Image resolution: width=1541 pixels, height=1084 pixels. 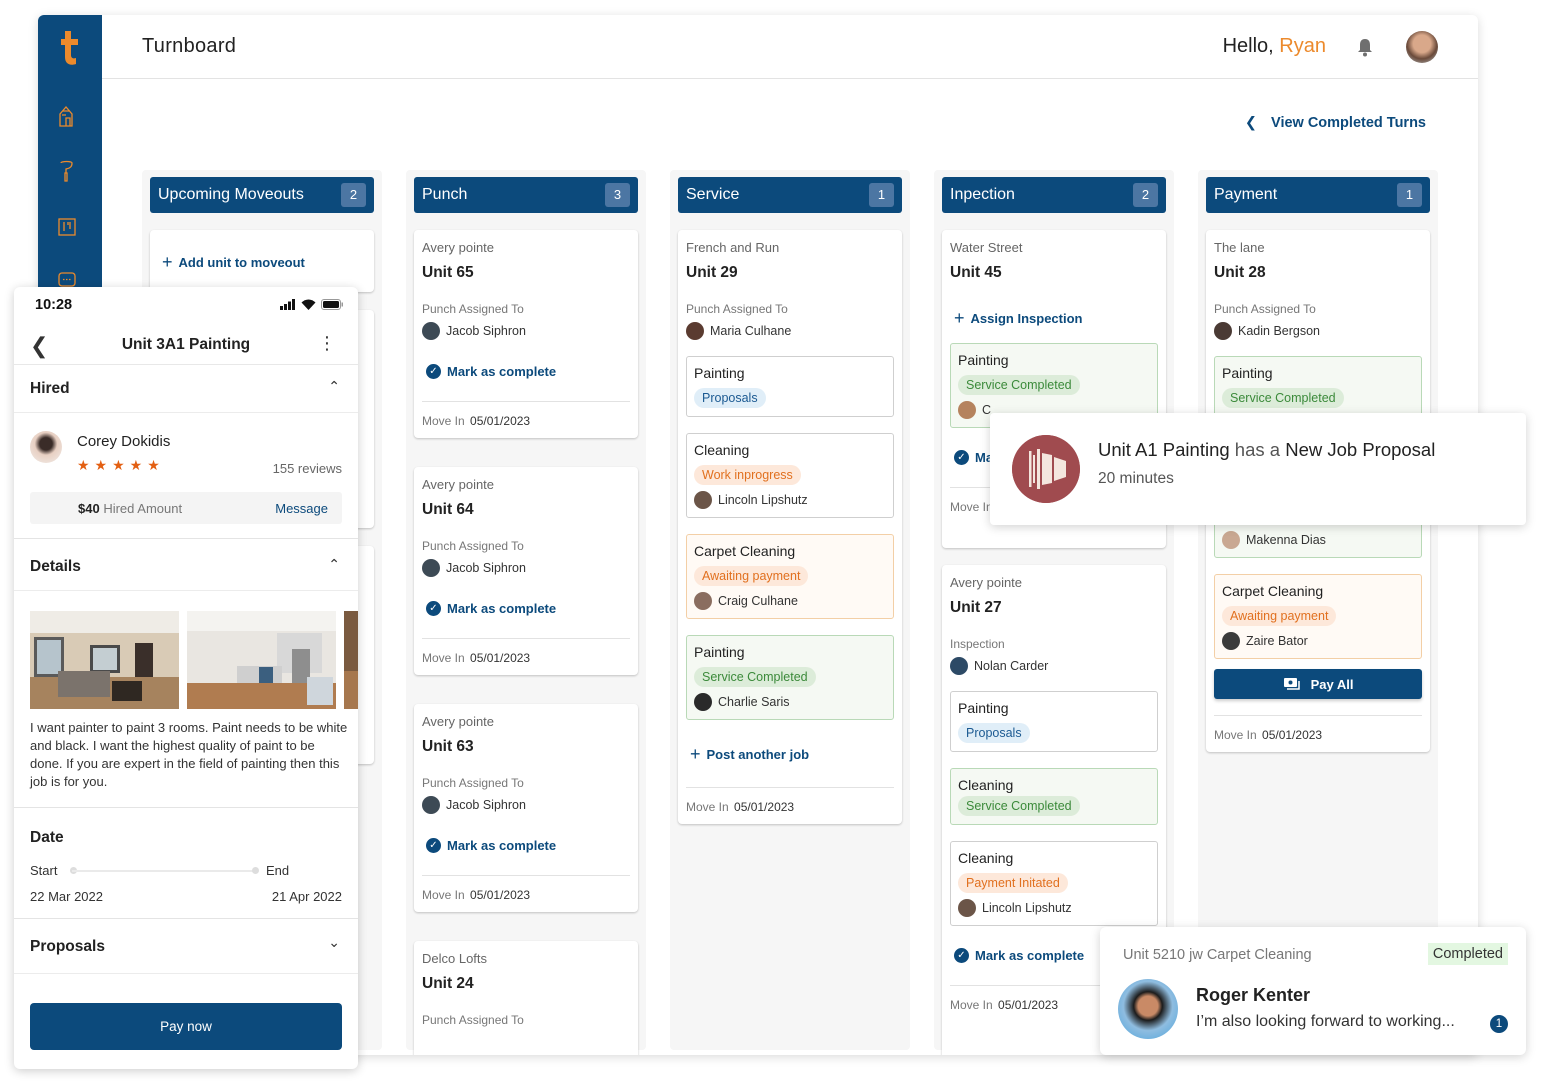 I want to click on notification-subject: Unit A1 Painting, so click(x=1164, y=449).